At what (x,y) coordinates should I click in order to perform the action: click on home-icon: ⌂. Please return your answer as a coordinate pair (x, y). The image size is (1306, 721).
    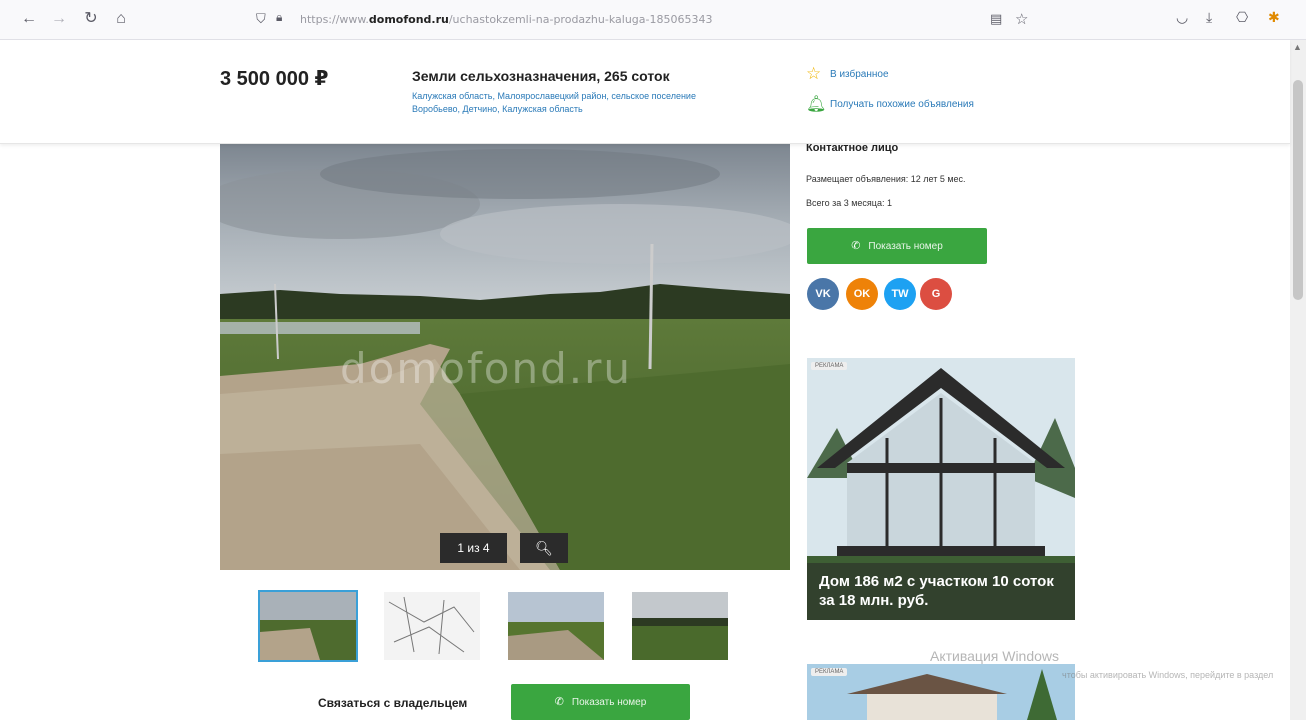
    Looking at the image, I should click on (121, 19).